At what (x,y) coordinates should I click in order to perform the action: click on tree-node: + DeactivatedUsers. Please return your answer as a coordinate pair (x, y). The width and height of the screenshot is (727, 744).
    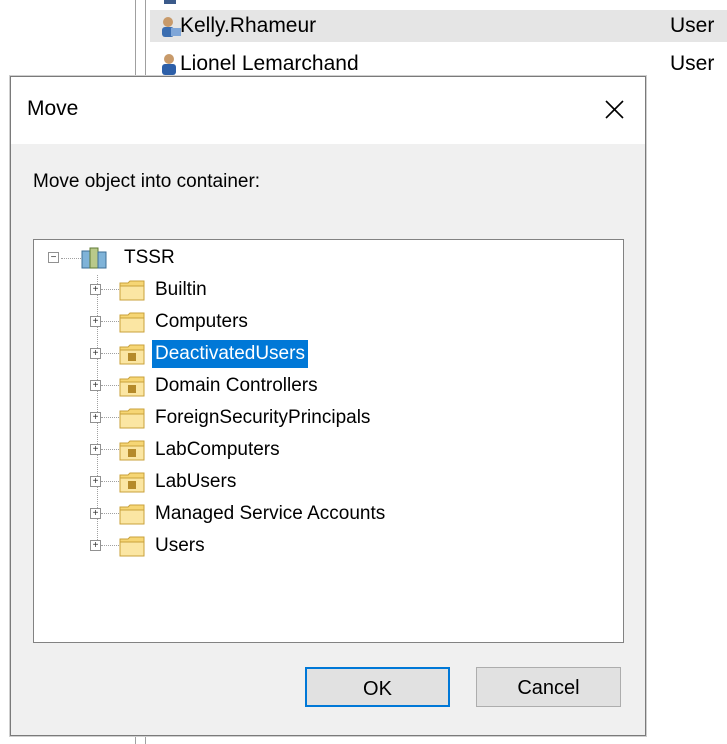
    Looking at the image, I should click on (330, 354).